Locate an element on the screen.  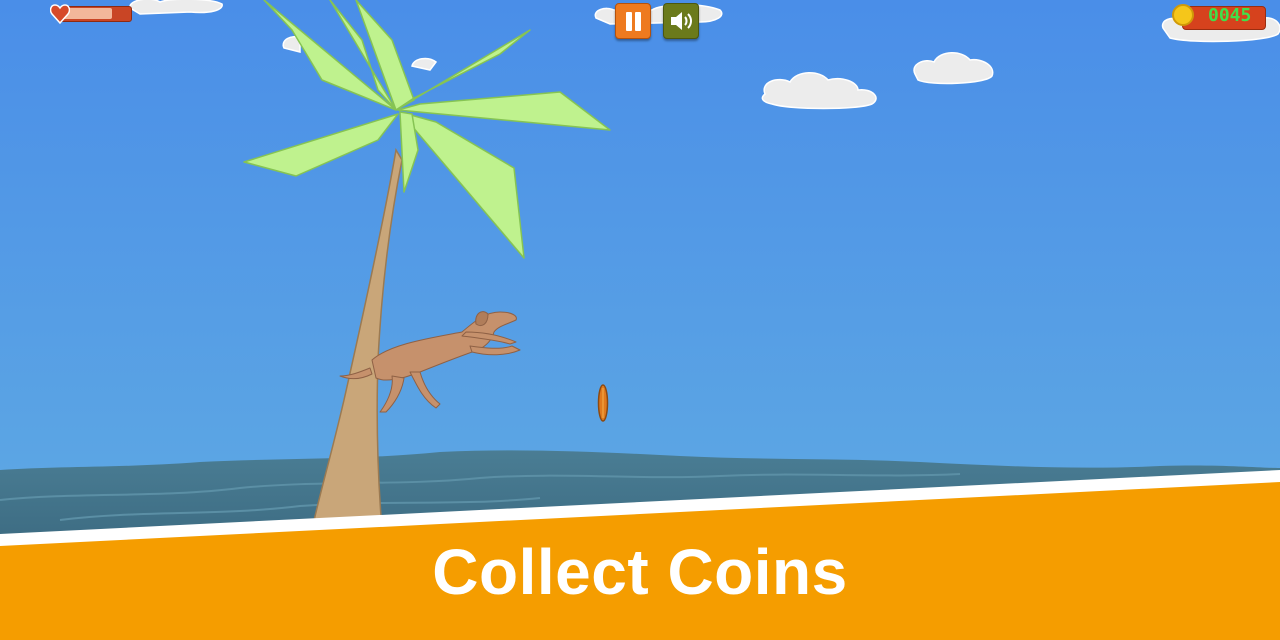
sound-button is located at coordinates (681, 21).